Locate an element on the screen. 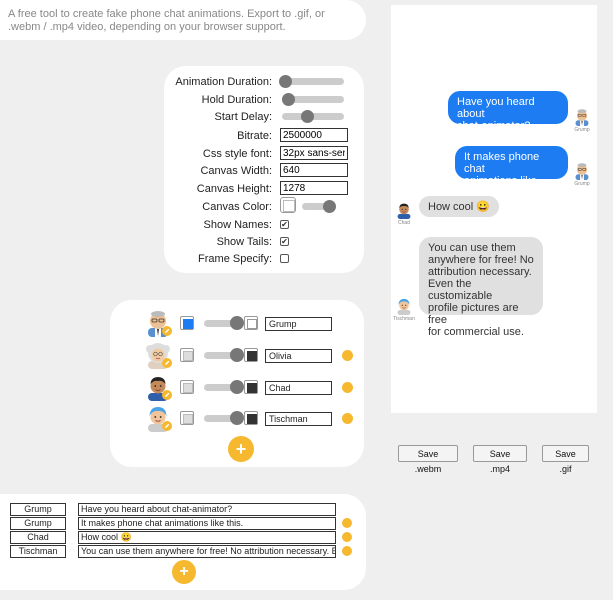  canvas-height-row: Canvas Height: is located at coordinates (264, 189).